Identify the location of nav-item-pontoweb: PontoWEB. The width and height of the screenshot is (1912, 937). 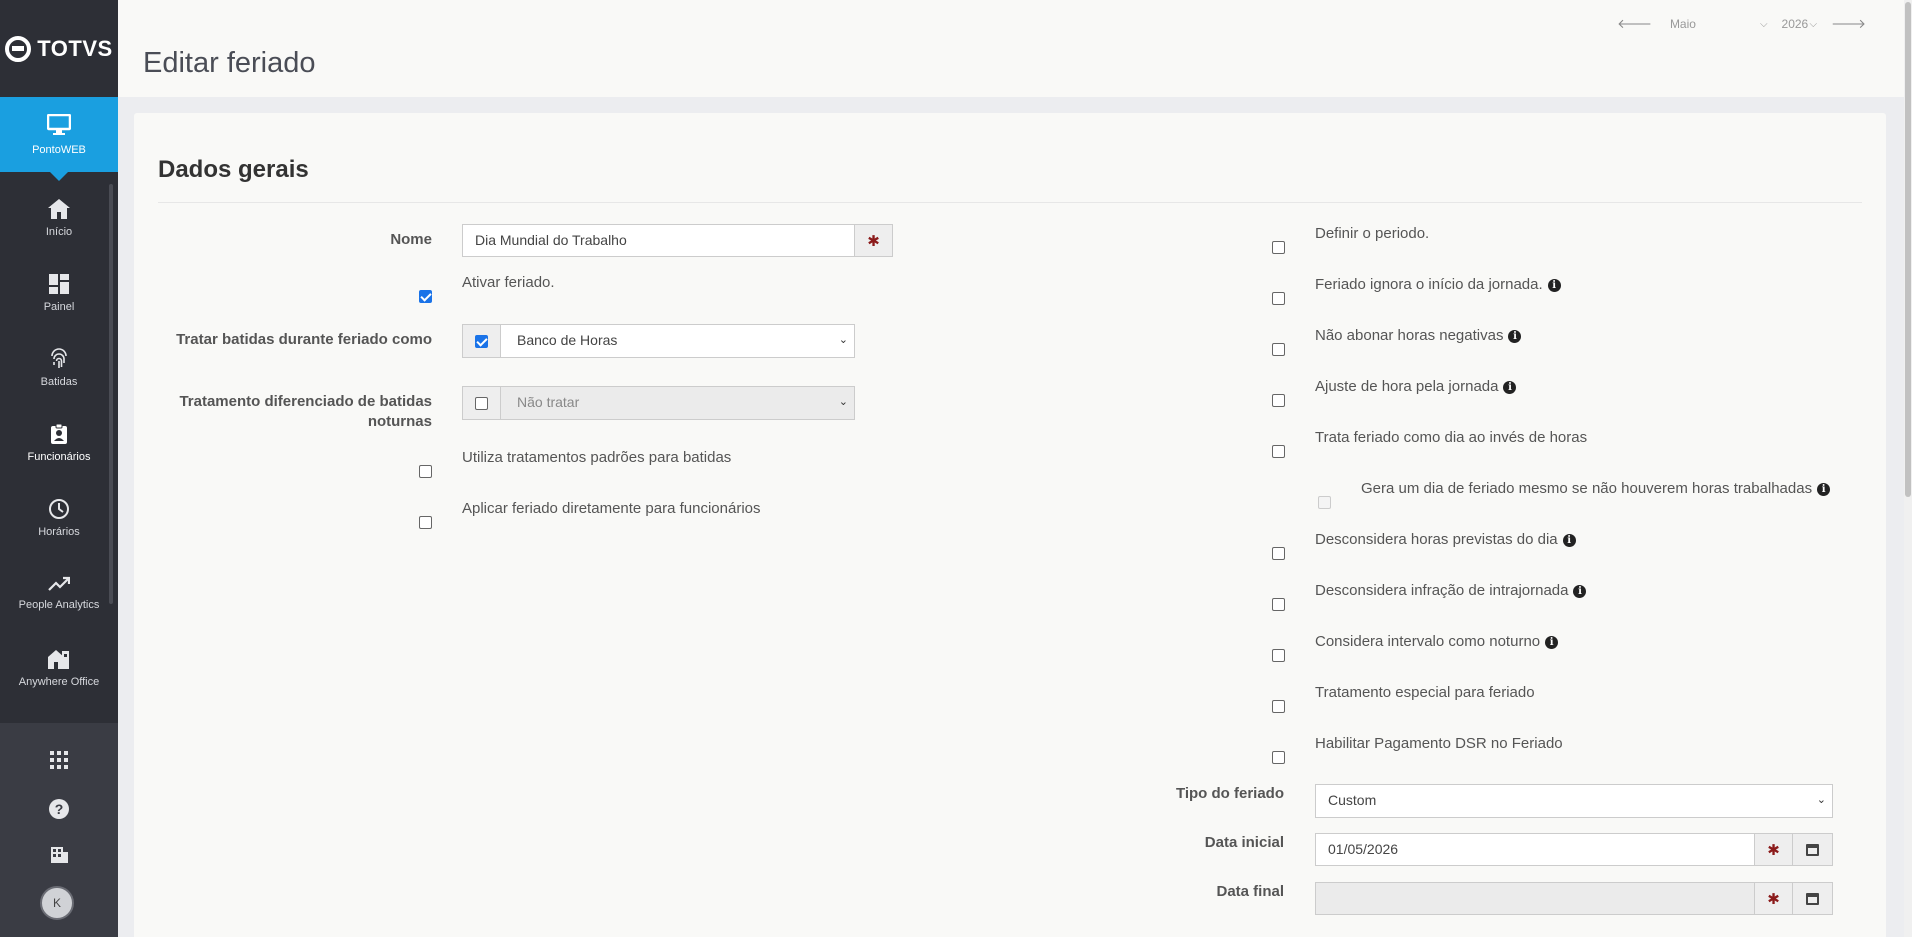
(59, 139).